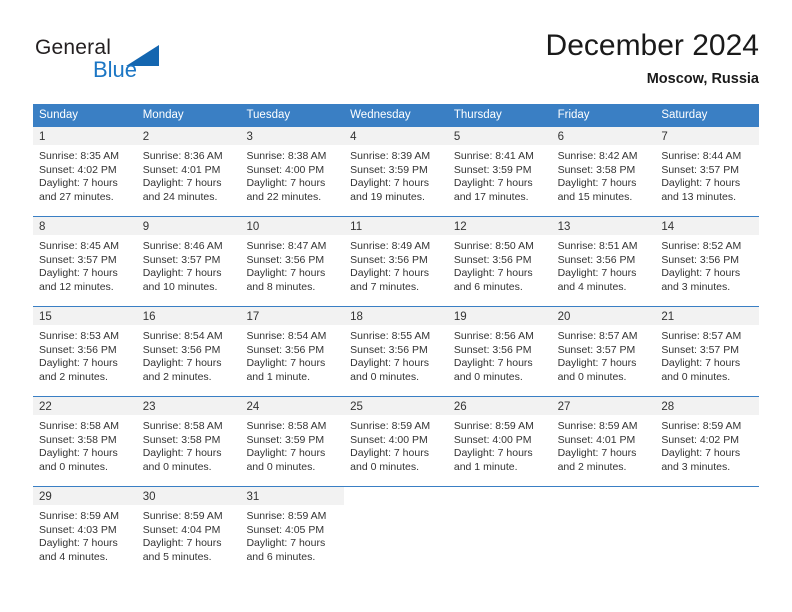  What do you see at coordinates (597, 246) in the screenshot?
I see `sunrise-text: Sunrise: 8:51 AM` at bounding box center [597, 246].